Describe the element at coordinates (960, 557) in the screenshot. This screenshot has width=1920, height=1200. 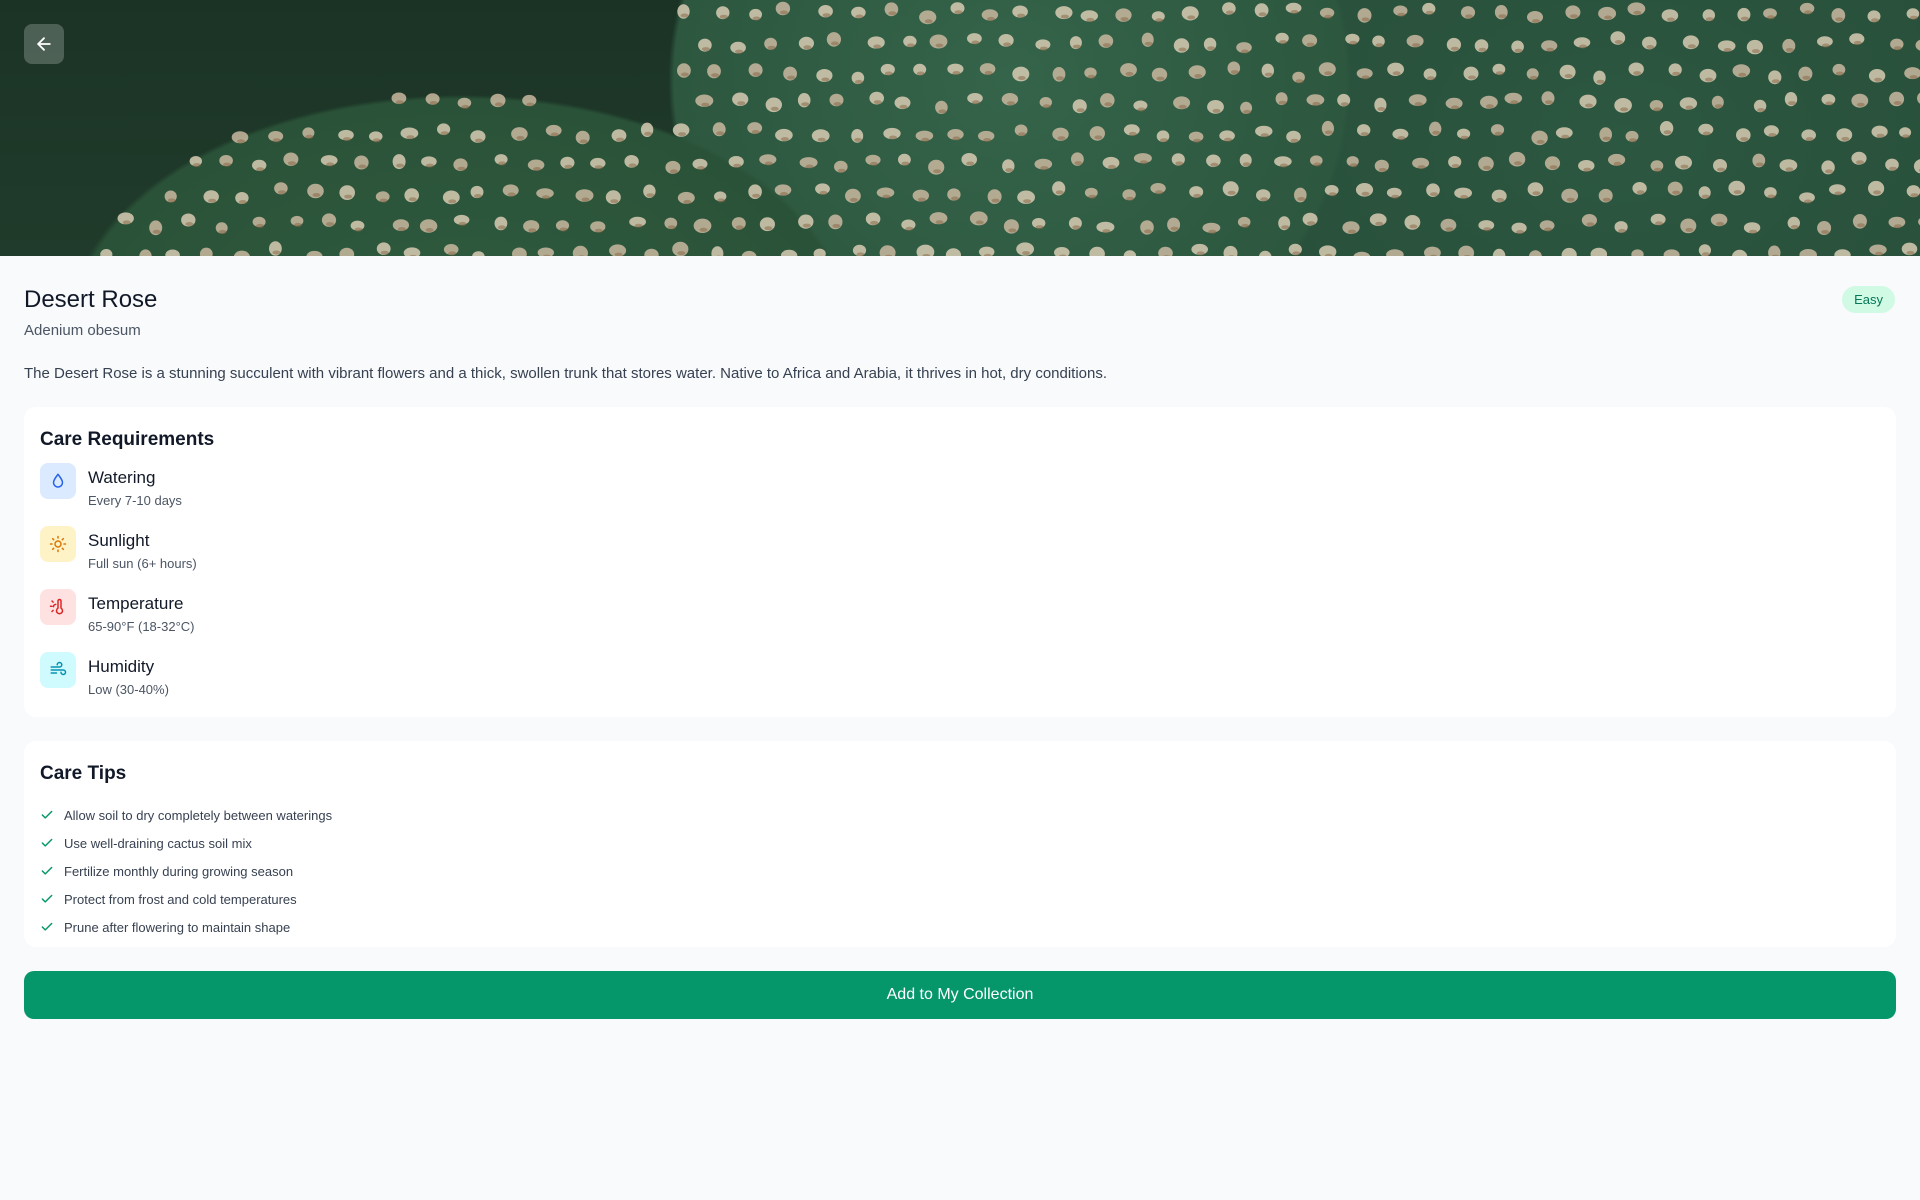
I see `care-item-sunlight: Sunlight Full sun (6+ hours)` at that location.